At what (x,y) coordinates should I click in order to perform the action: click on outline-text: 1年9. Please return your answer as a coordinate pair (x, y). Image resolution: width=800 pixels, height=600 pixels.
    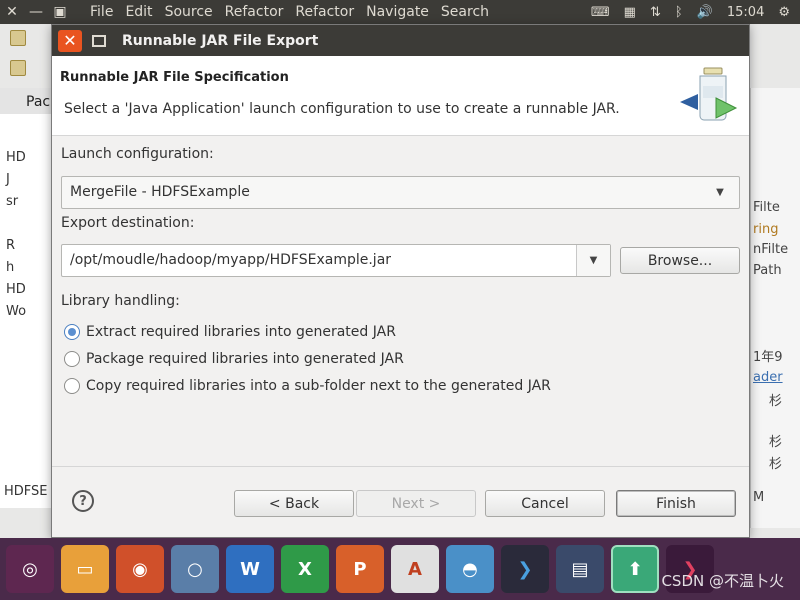
    Looking at the image, I should click on (768, 357).